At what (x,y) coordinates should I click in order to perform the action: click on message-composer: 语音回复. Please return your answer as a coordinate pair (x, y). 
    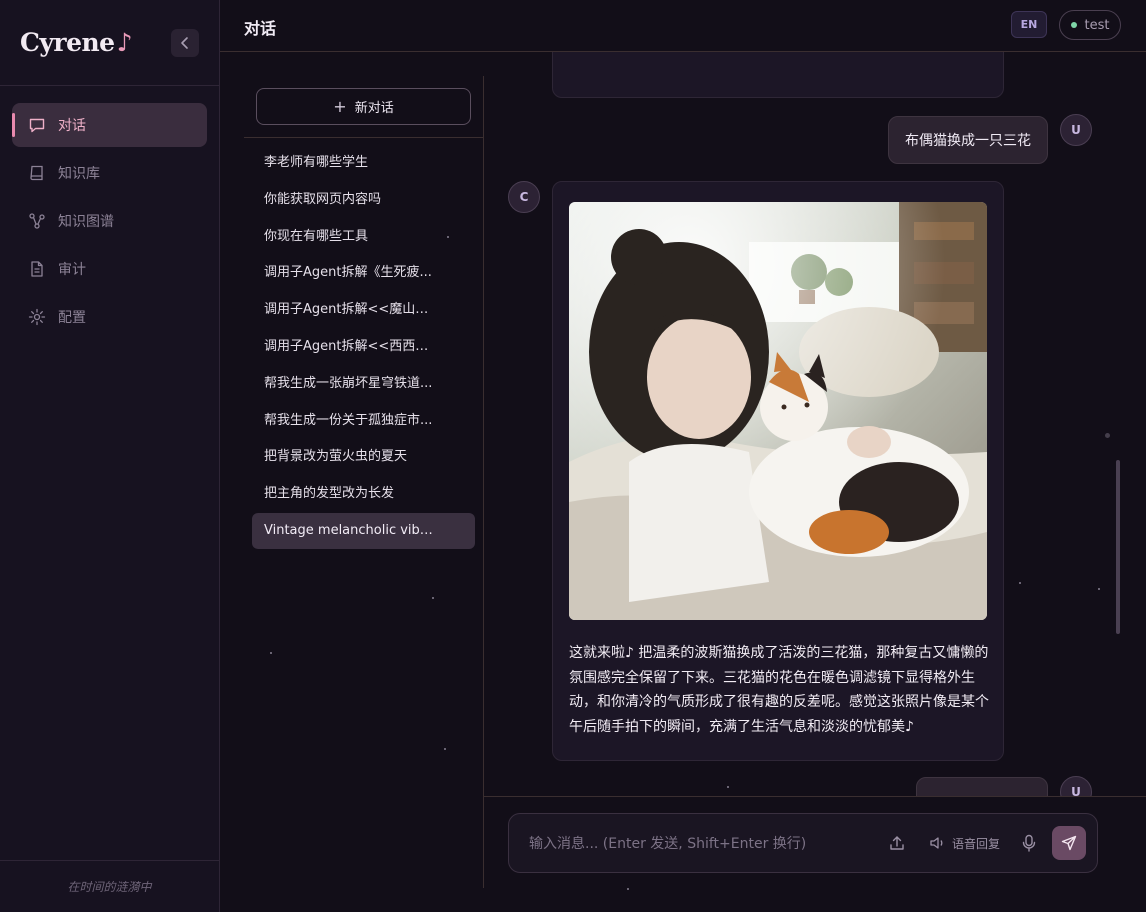
    Looking at the image, I should click on (815, 854).